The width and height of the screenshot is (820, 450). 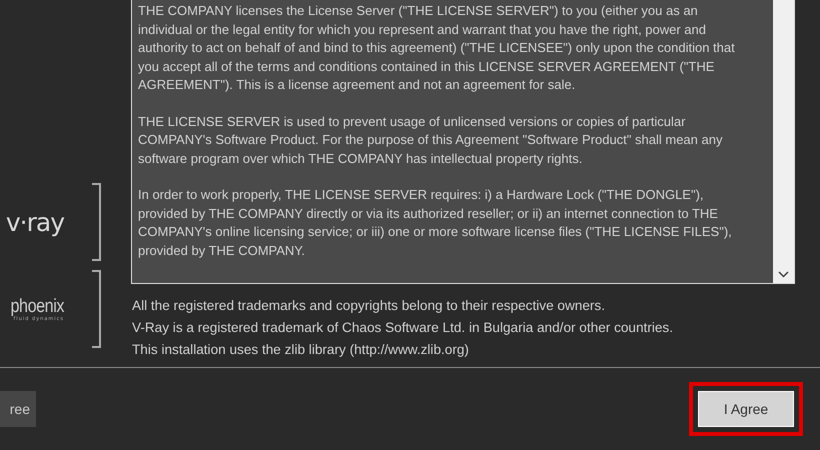 I want to click on notice-text: All the registered trademarks and copyrights belong to their respective owners., so click(x=369, y=306).